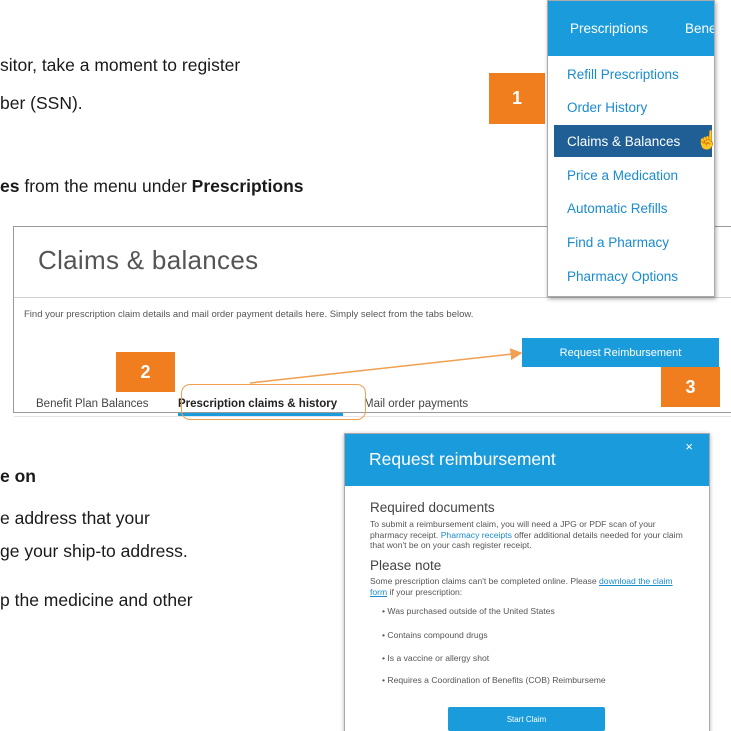 The height and width of the screenshot is (731, 731). What do you see at coordinates (517, 98) in the screenshot?
I see `callout-badge-1: 1` at bounding box center [517, 98].